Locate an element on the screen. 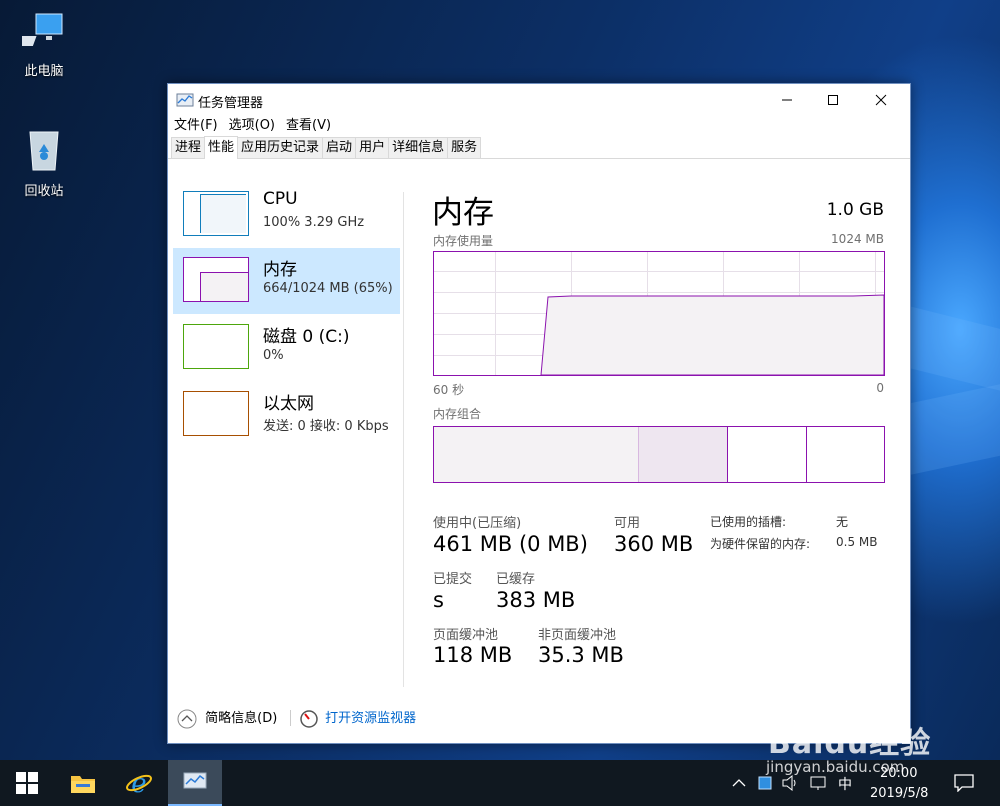 The height and width of the screenshot is (806, 1000). resource-name: CPU is located at coordinates (280, 199).